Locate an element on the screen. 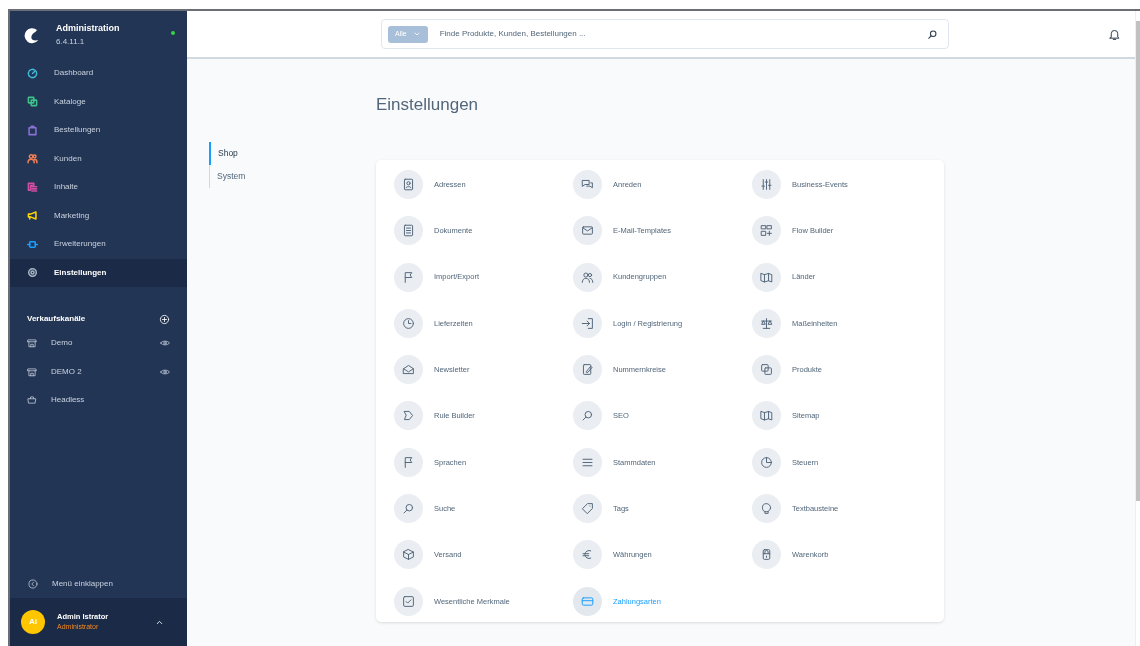 The image size is (1140, 646). nav-item: Erweiterungen is located at coordinates (98, 244).